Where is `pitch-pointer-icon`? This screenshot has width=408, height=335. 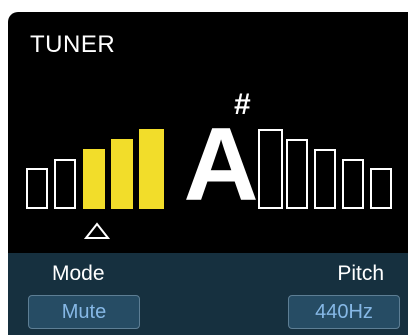 pitch-pointer-icon is located at coordinates (97, 230).